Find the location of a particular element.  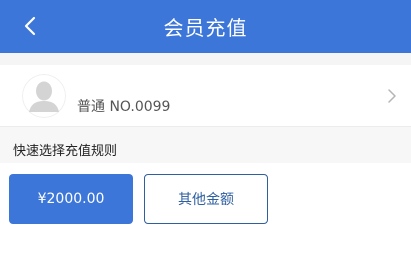

chevron-left-icon is located at coordinates (30, 26).